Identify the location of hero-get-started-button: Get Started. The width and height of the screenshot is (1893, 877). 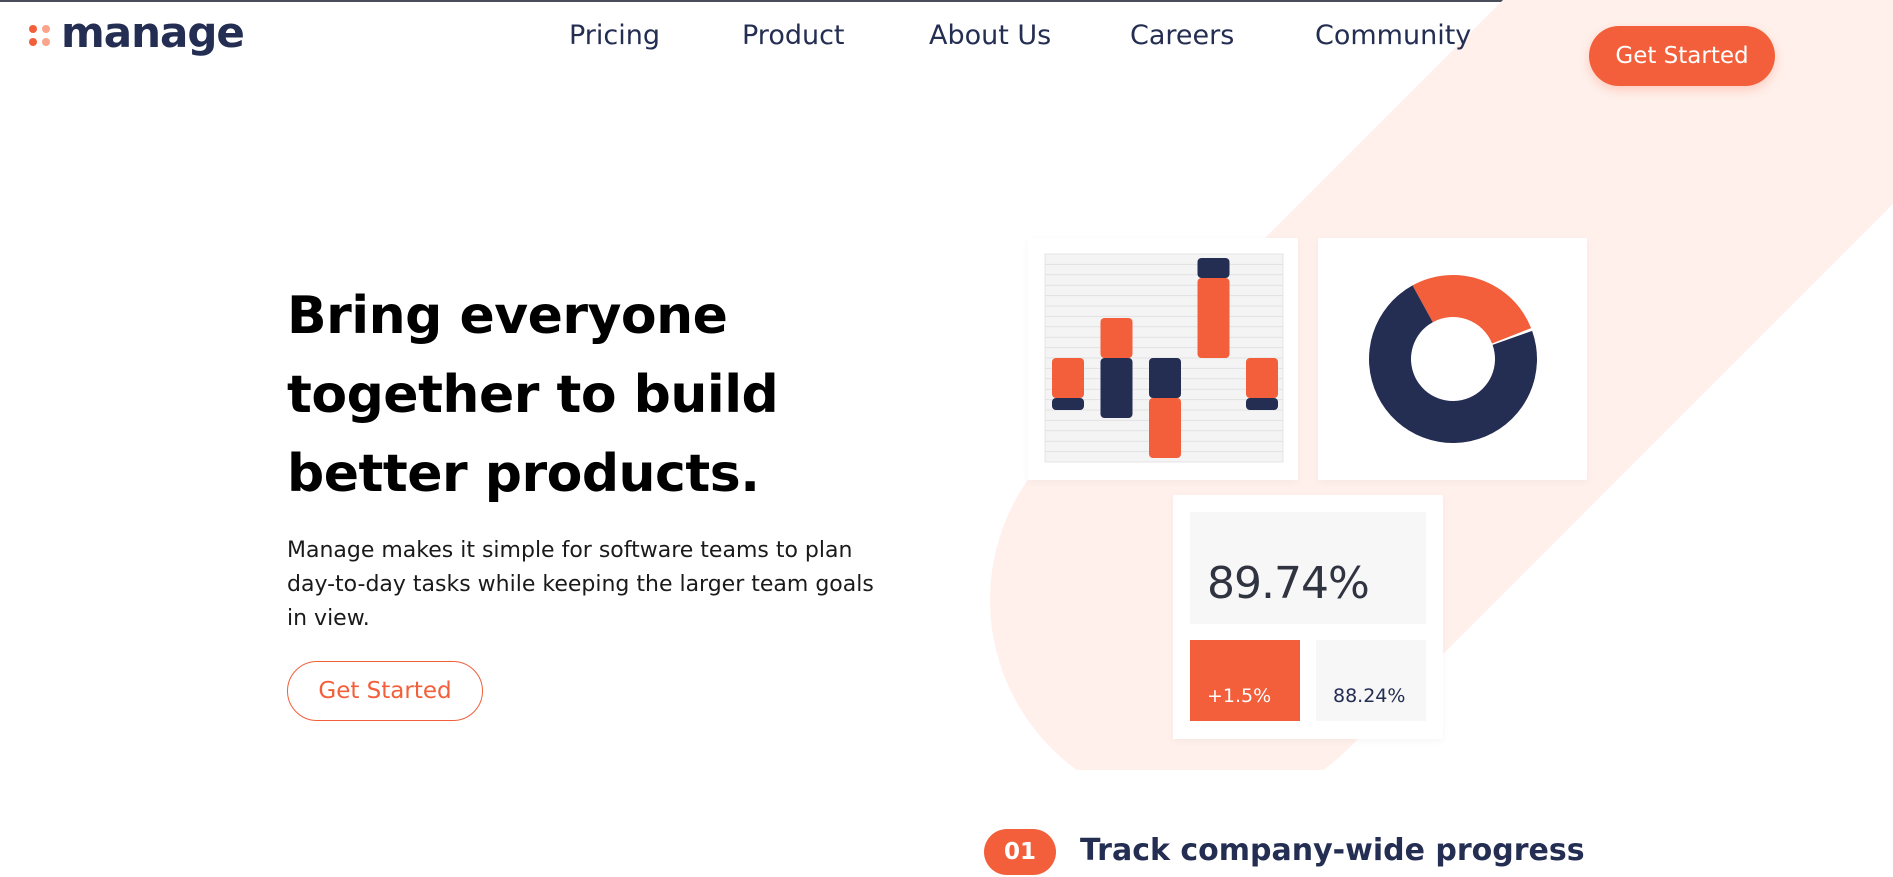
(385, 691).